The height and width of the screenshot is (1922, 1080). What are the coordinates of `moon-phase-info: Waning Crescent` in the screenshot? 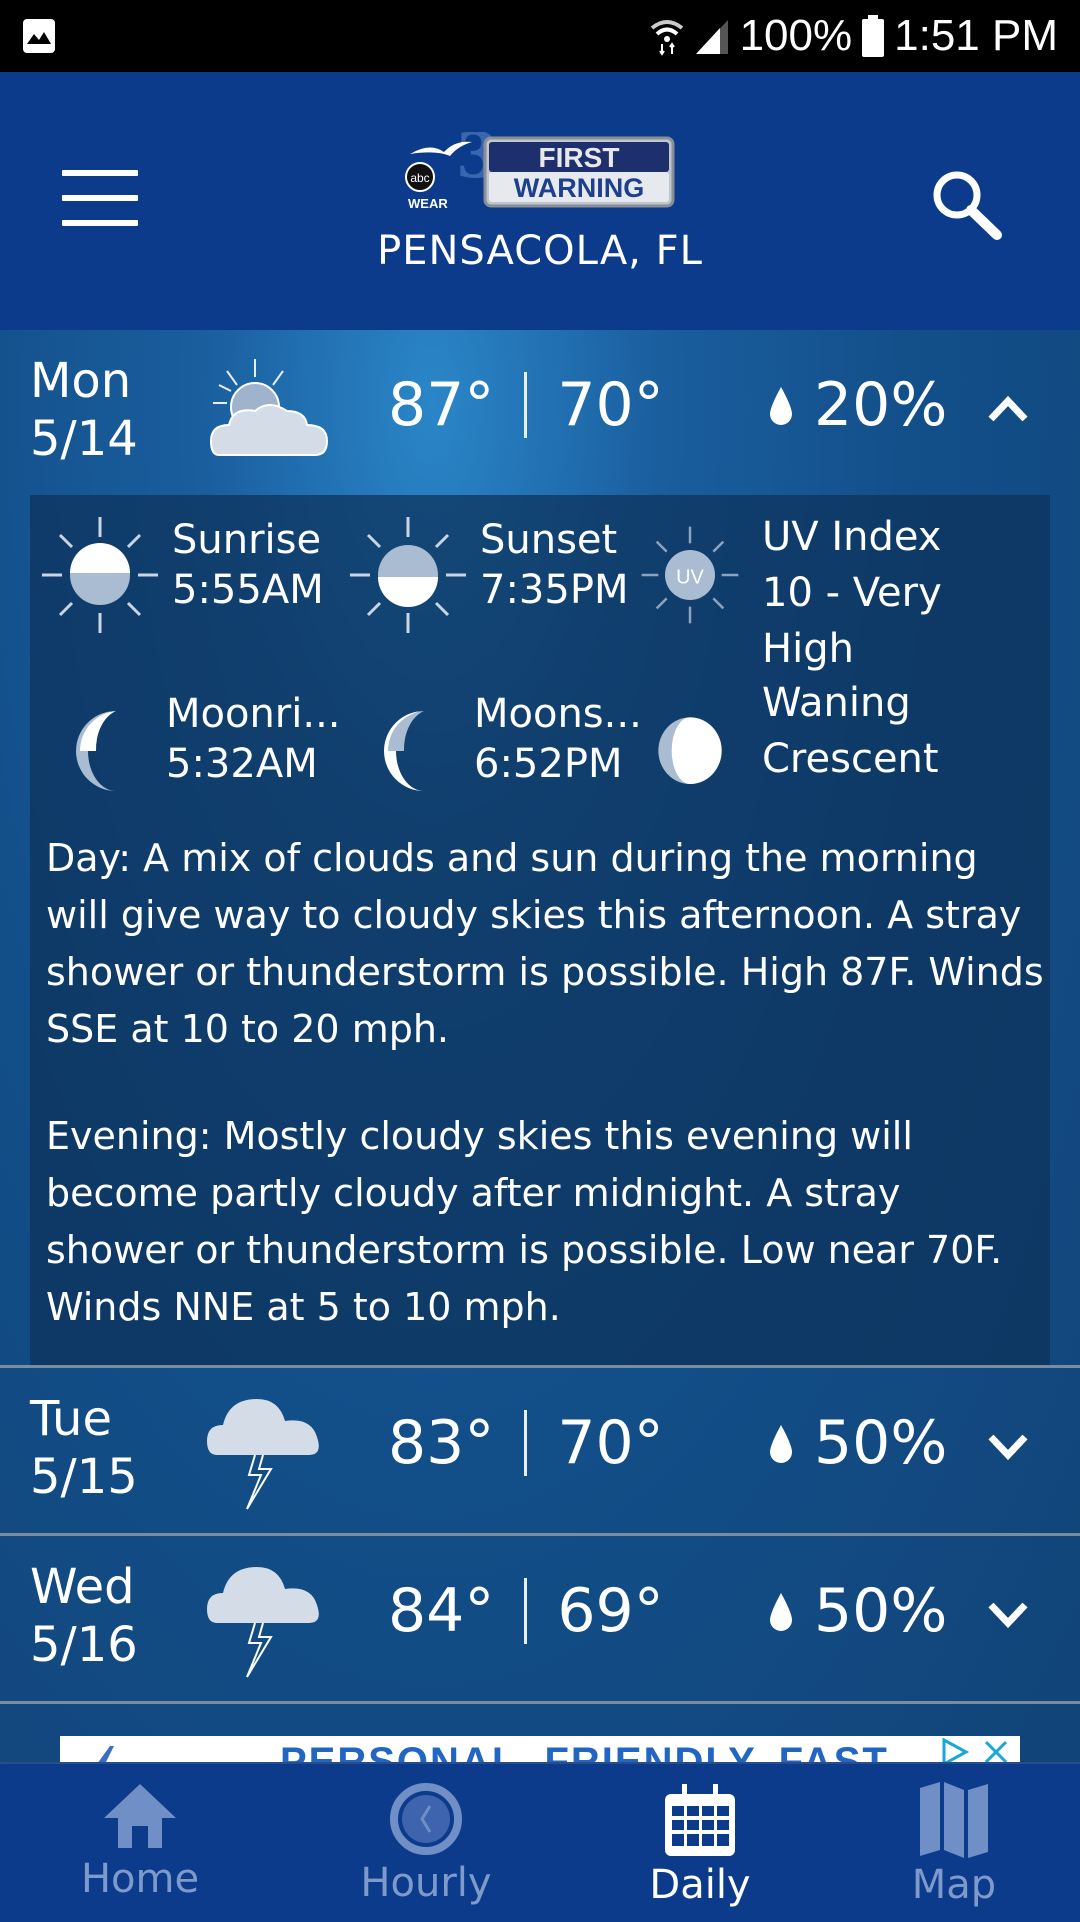 It's located at (801, 744).